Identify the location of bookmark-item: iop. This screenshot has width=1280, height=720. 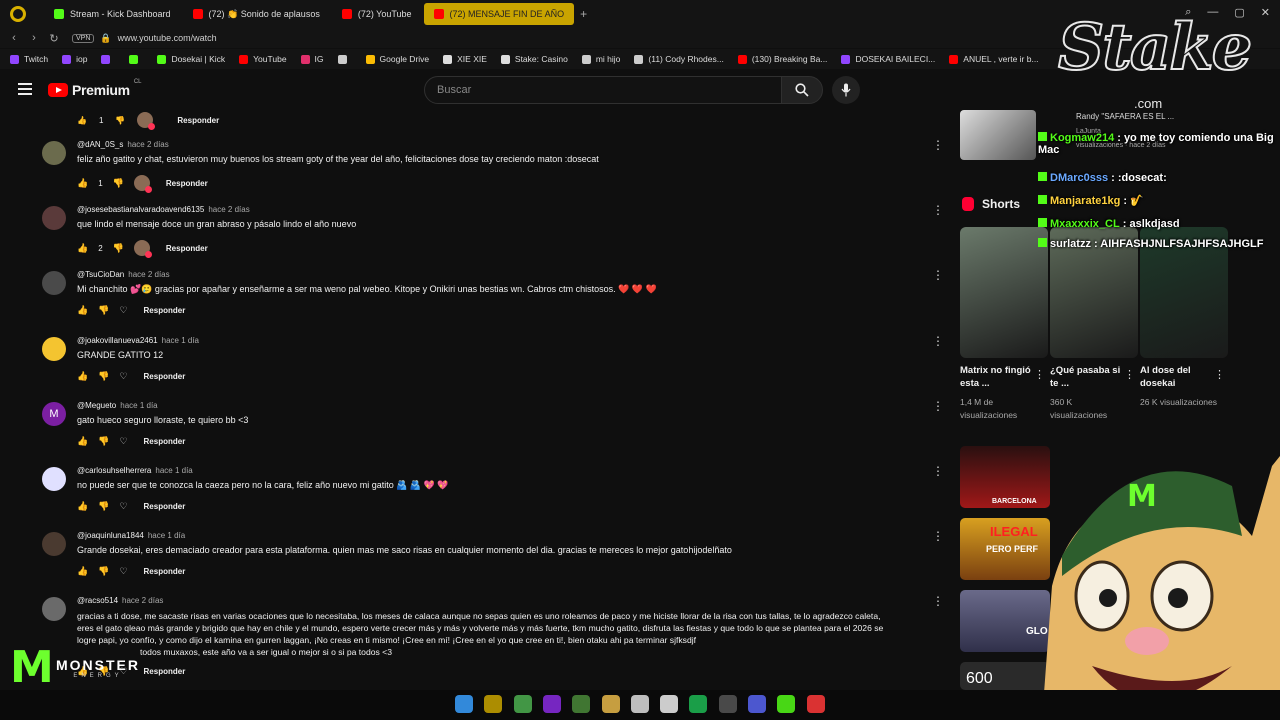
(74, 59).